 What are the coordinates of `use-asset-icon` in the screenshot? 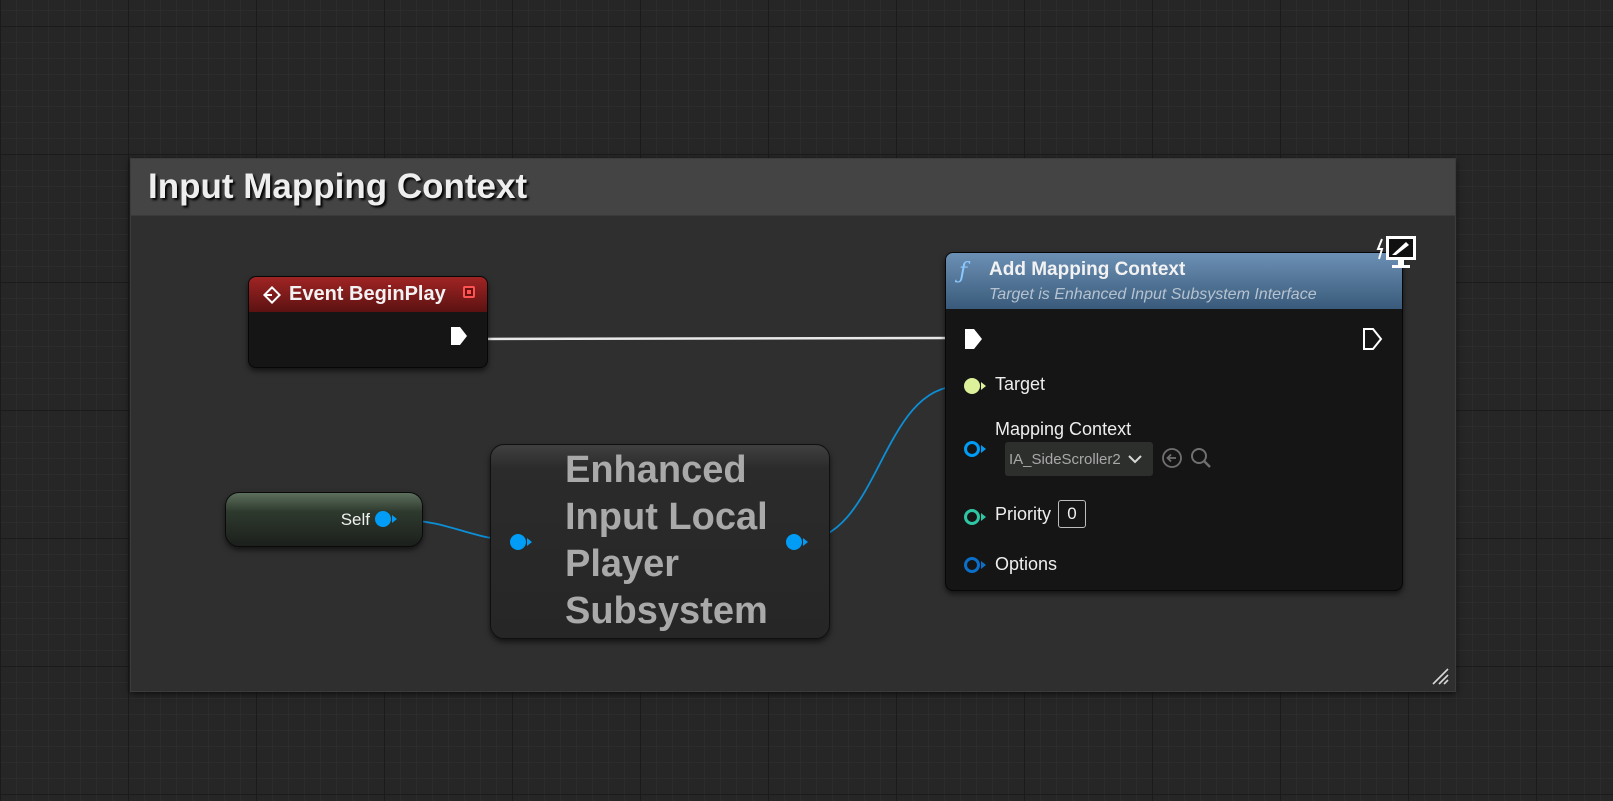 It's located at (1172, 458).